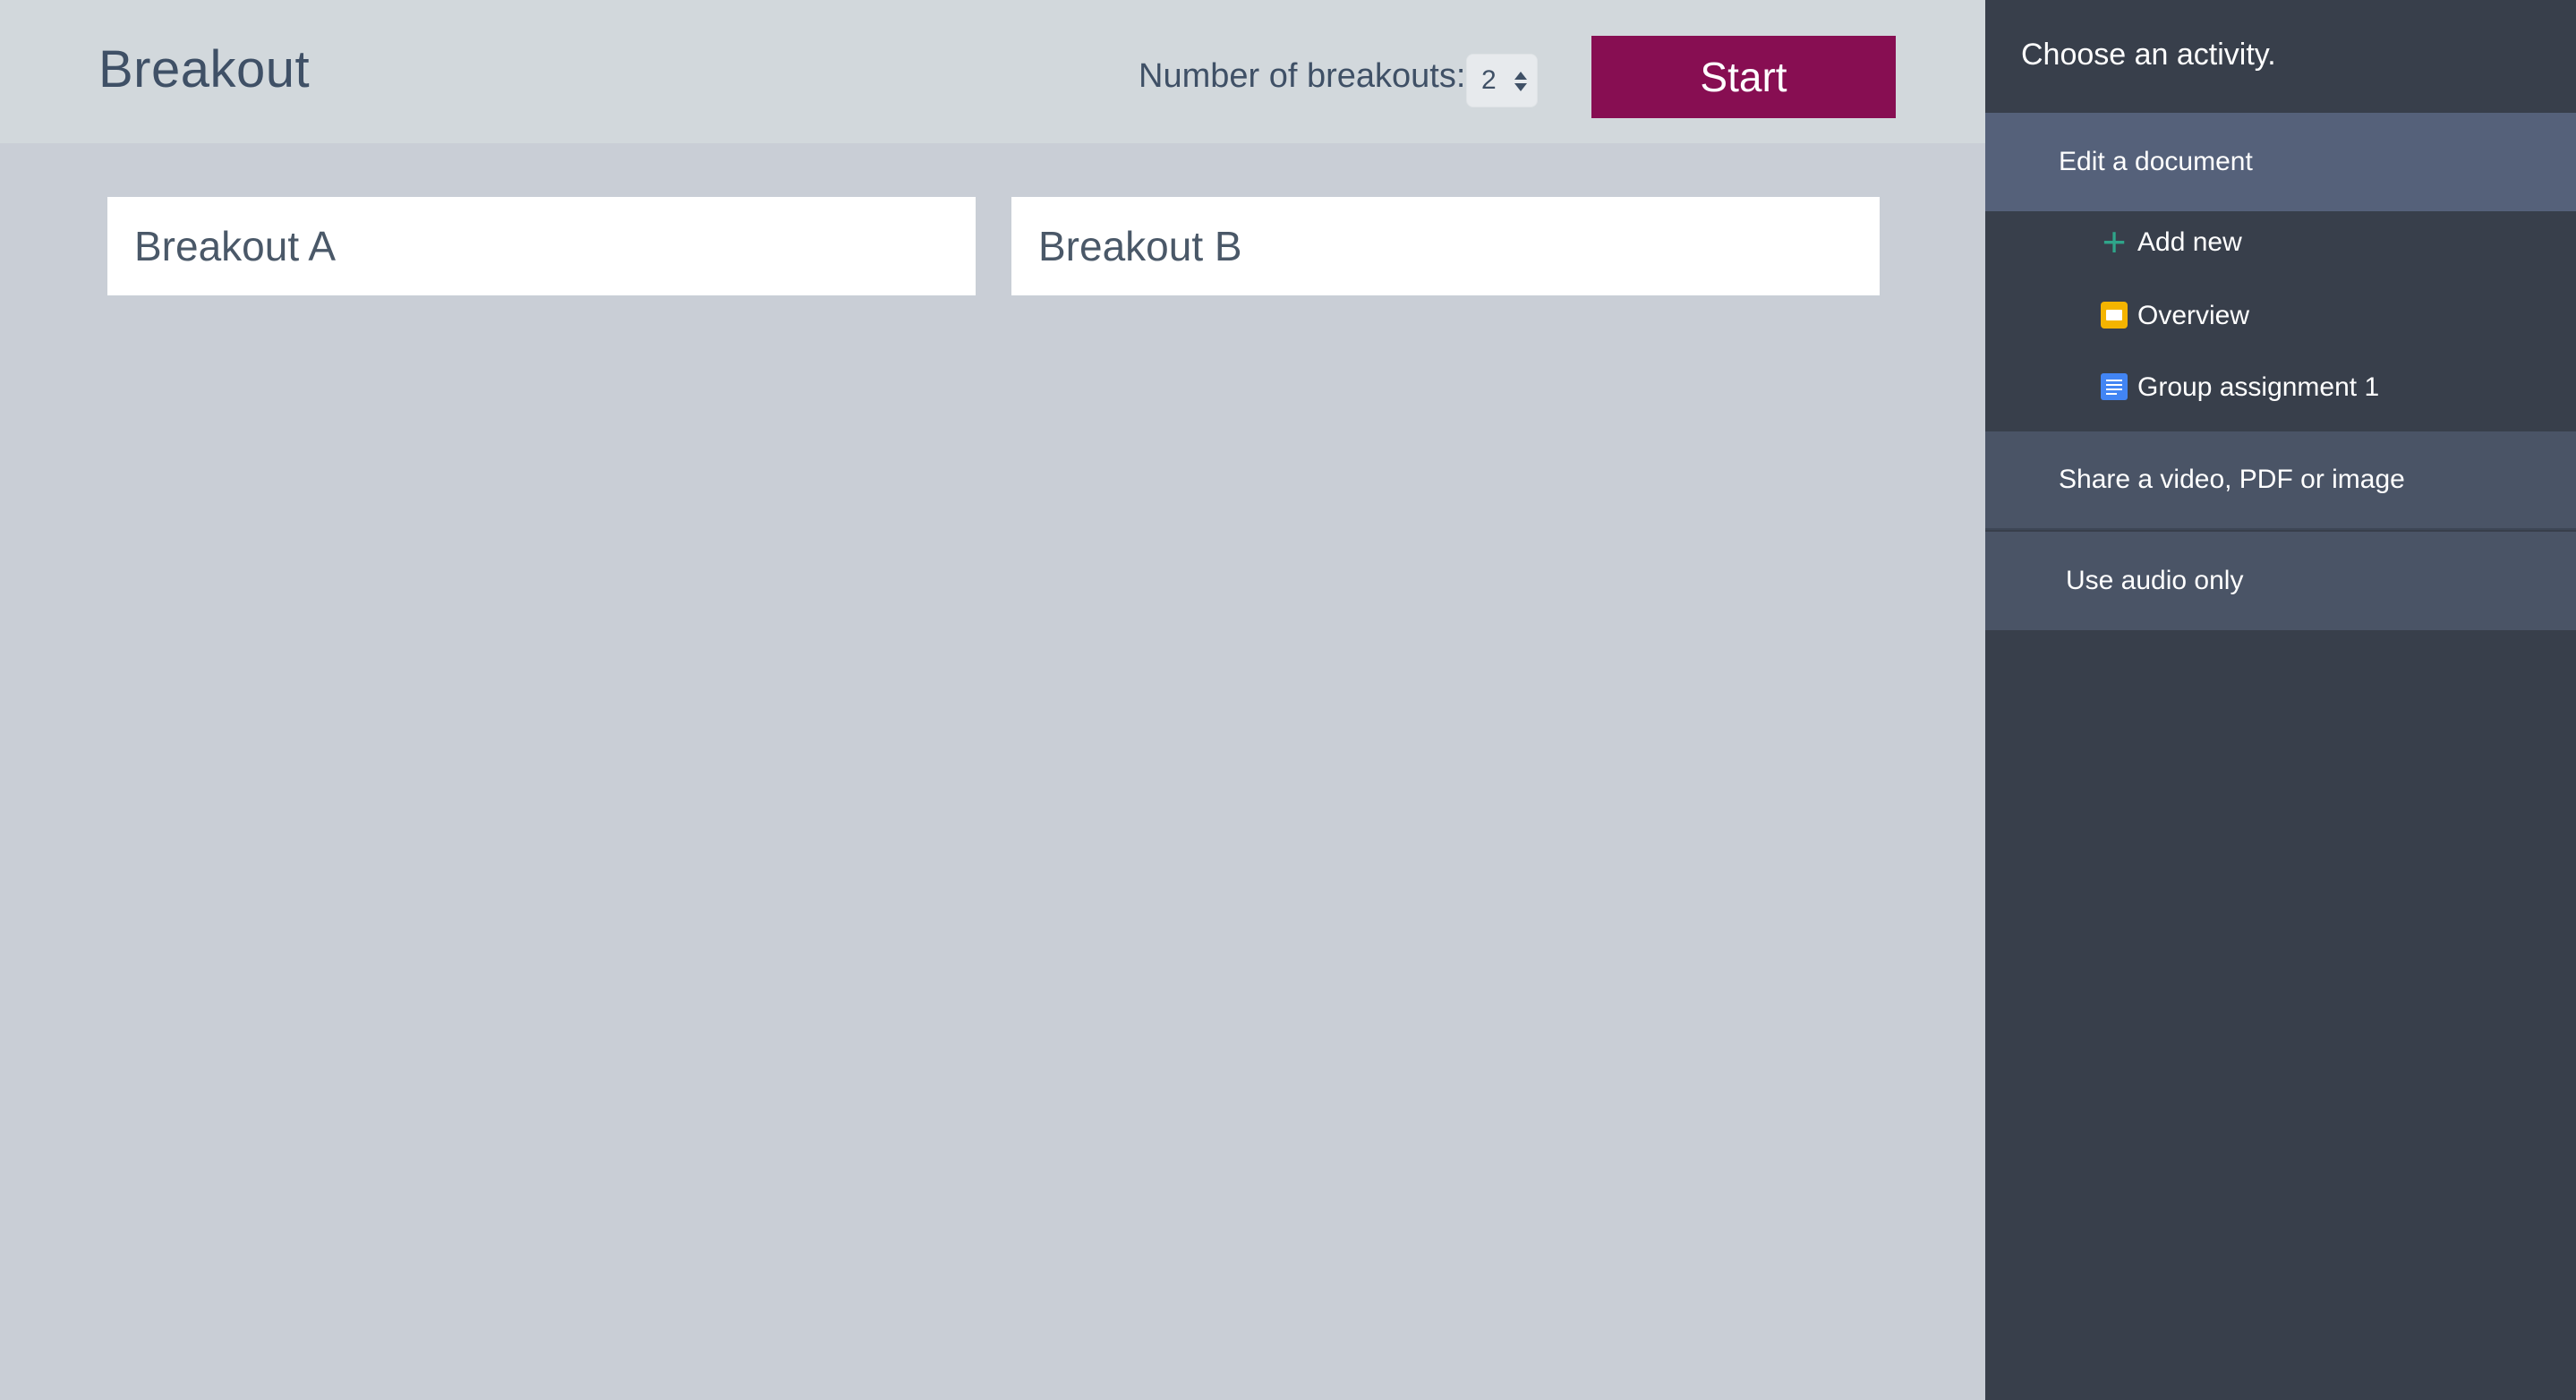 The height and width of the screenshot is (1400, 2576). Describe the element at coordinates (2193, 316) in the screenshot. I see `sub-item-label: Overview` at that location.